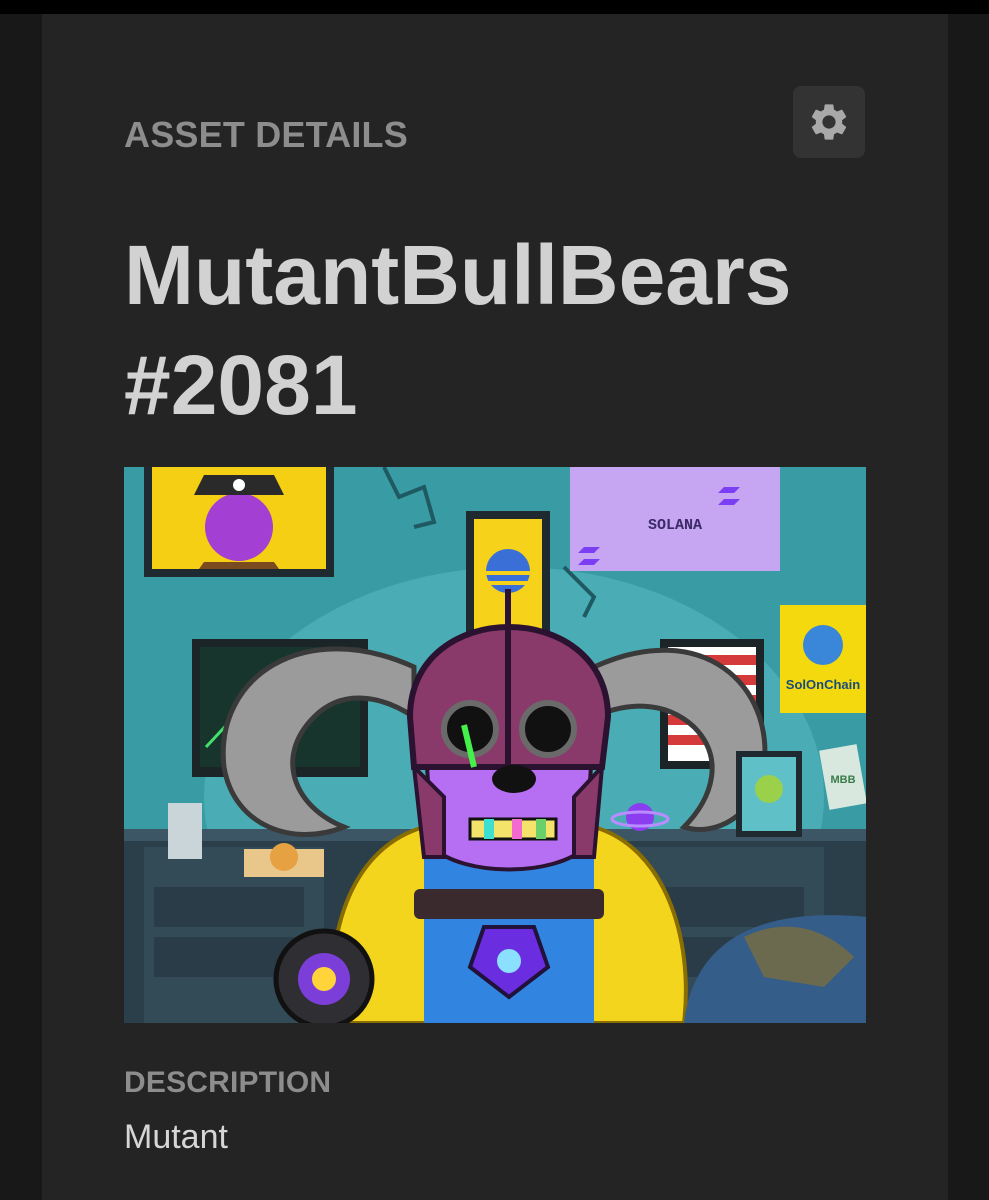 The image size is (989, 1200). What do you see at coordinates (228, 1082) in the screenshot?
I see `description-label: DESCRIPTION` at bounding box center [228, 1082].